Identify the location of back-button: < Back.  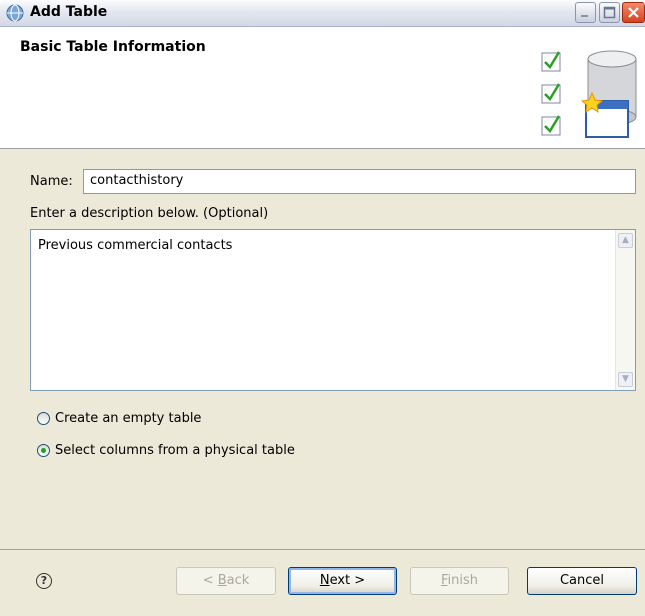
(226, 581).